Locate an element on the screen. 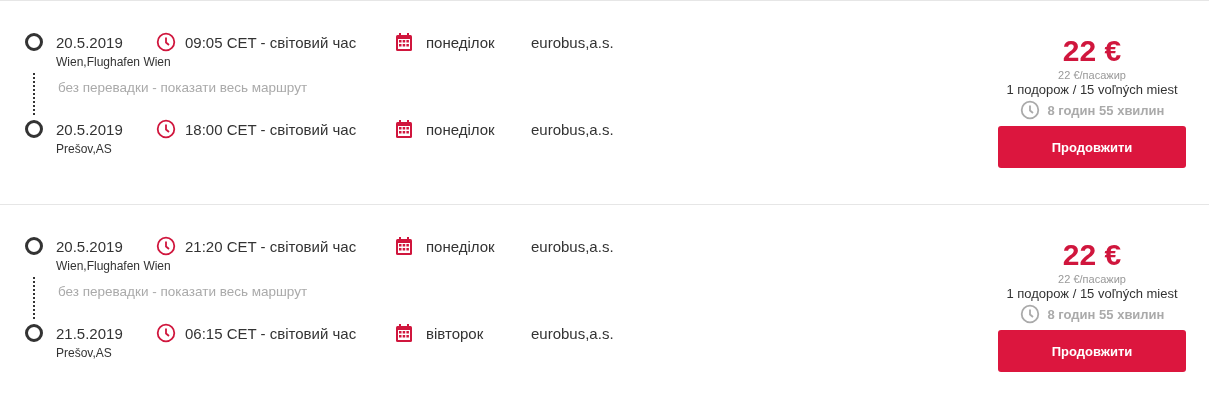 Image resolution: width=1209 pixels, height=407 pixels. time-text: 21:20 CET - світовий час is located at coordinates (271, 246).